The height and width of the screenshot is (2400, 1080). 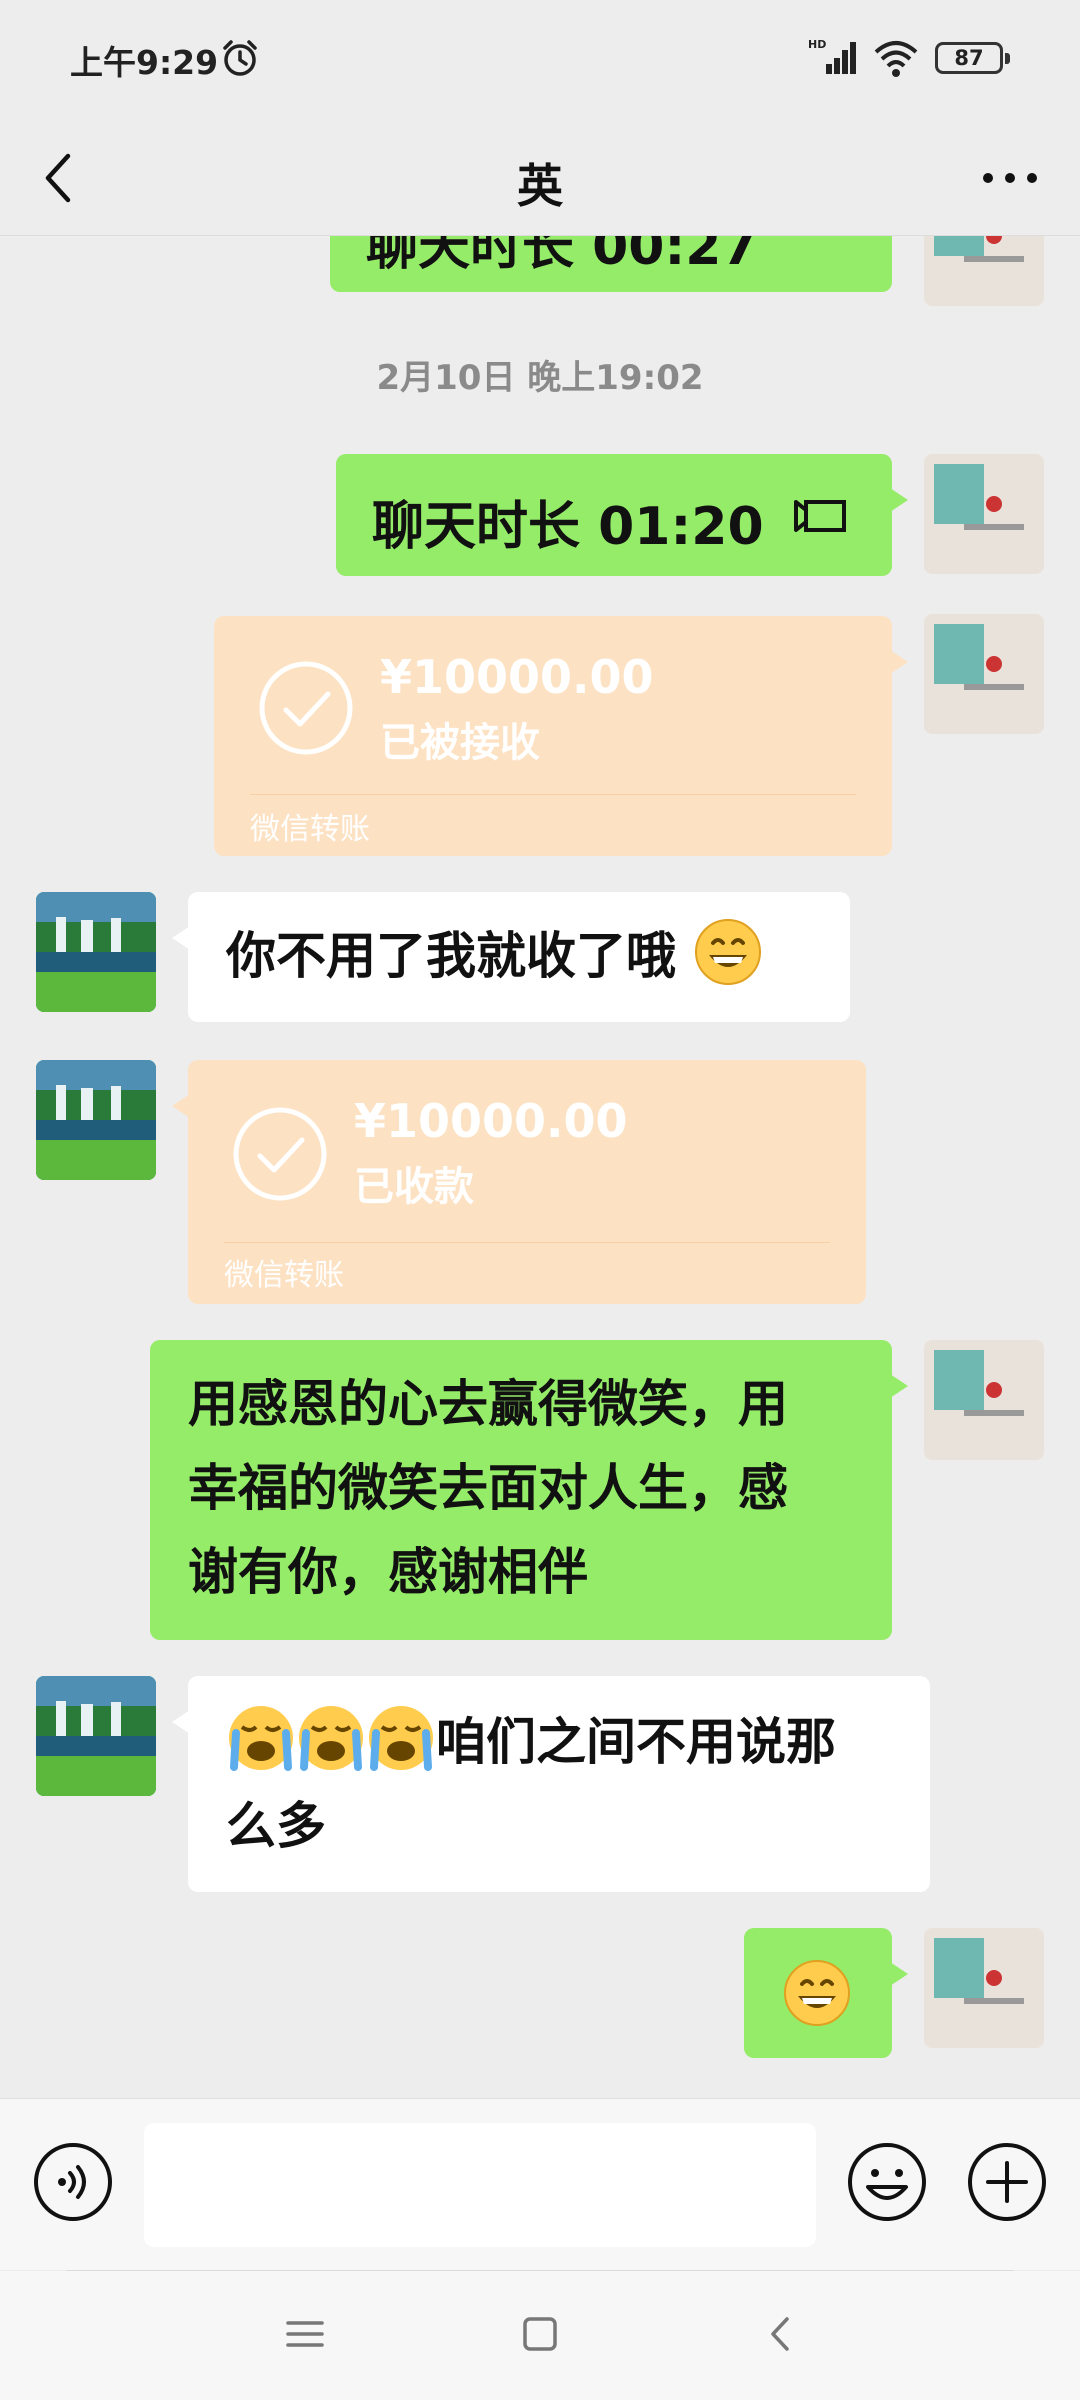 What do you see at coordinates (780, 2334) in the screenshot?
I see `back-icon` at bounding box center [780, 2334].